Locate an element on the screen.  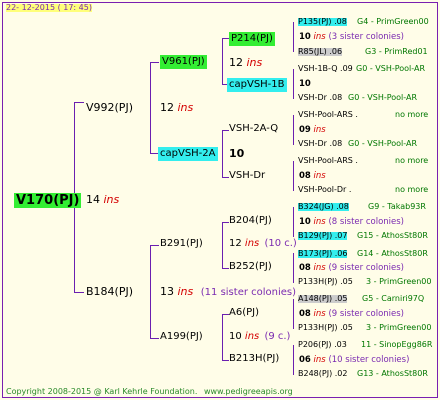
gen4-row: 10 ins (3 sister colonies) is located at coordinates (351, 37).